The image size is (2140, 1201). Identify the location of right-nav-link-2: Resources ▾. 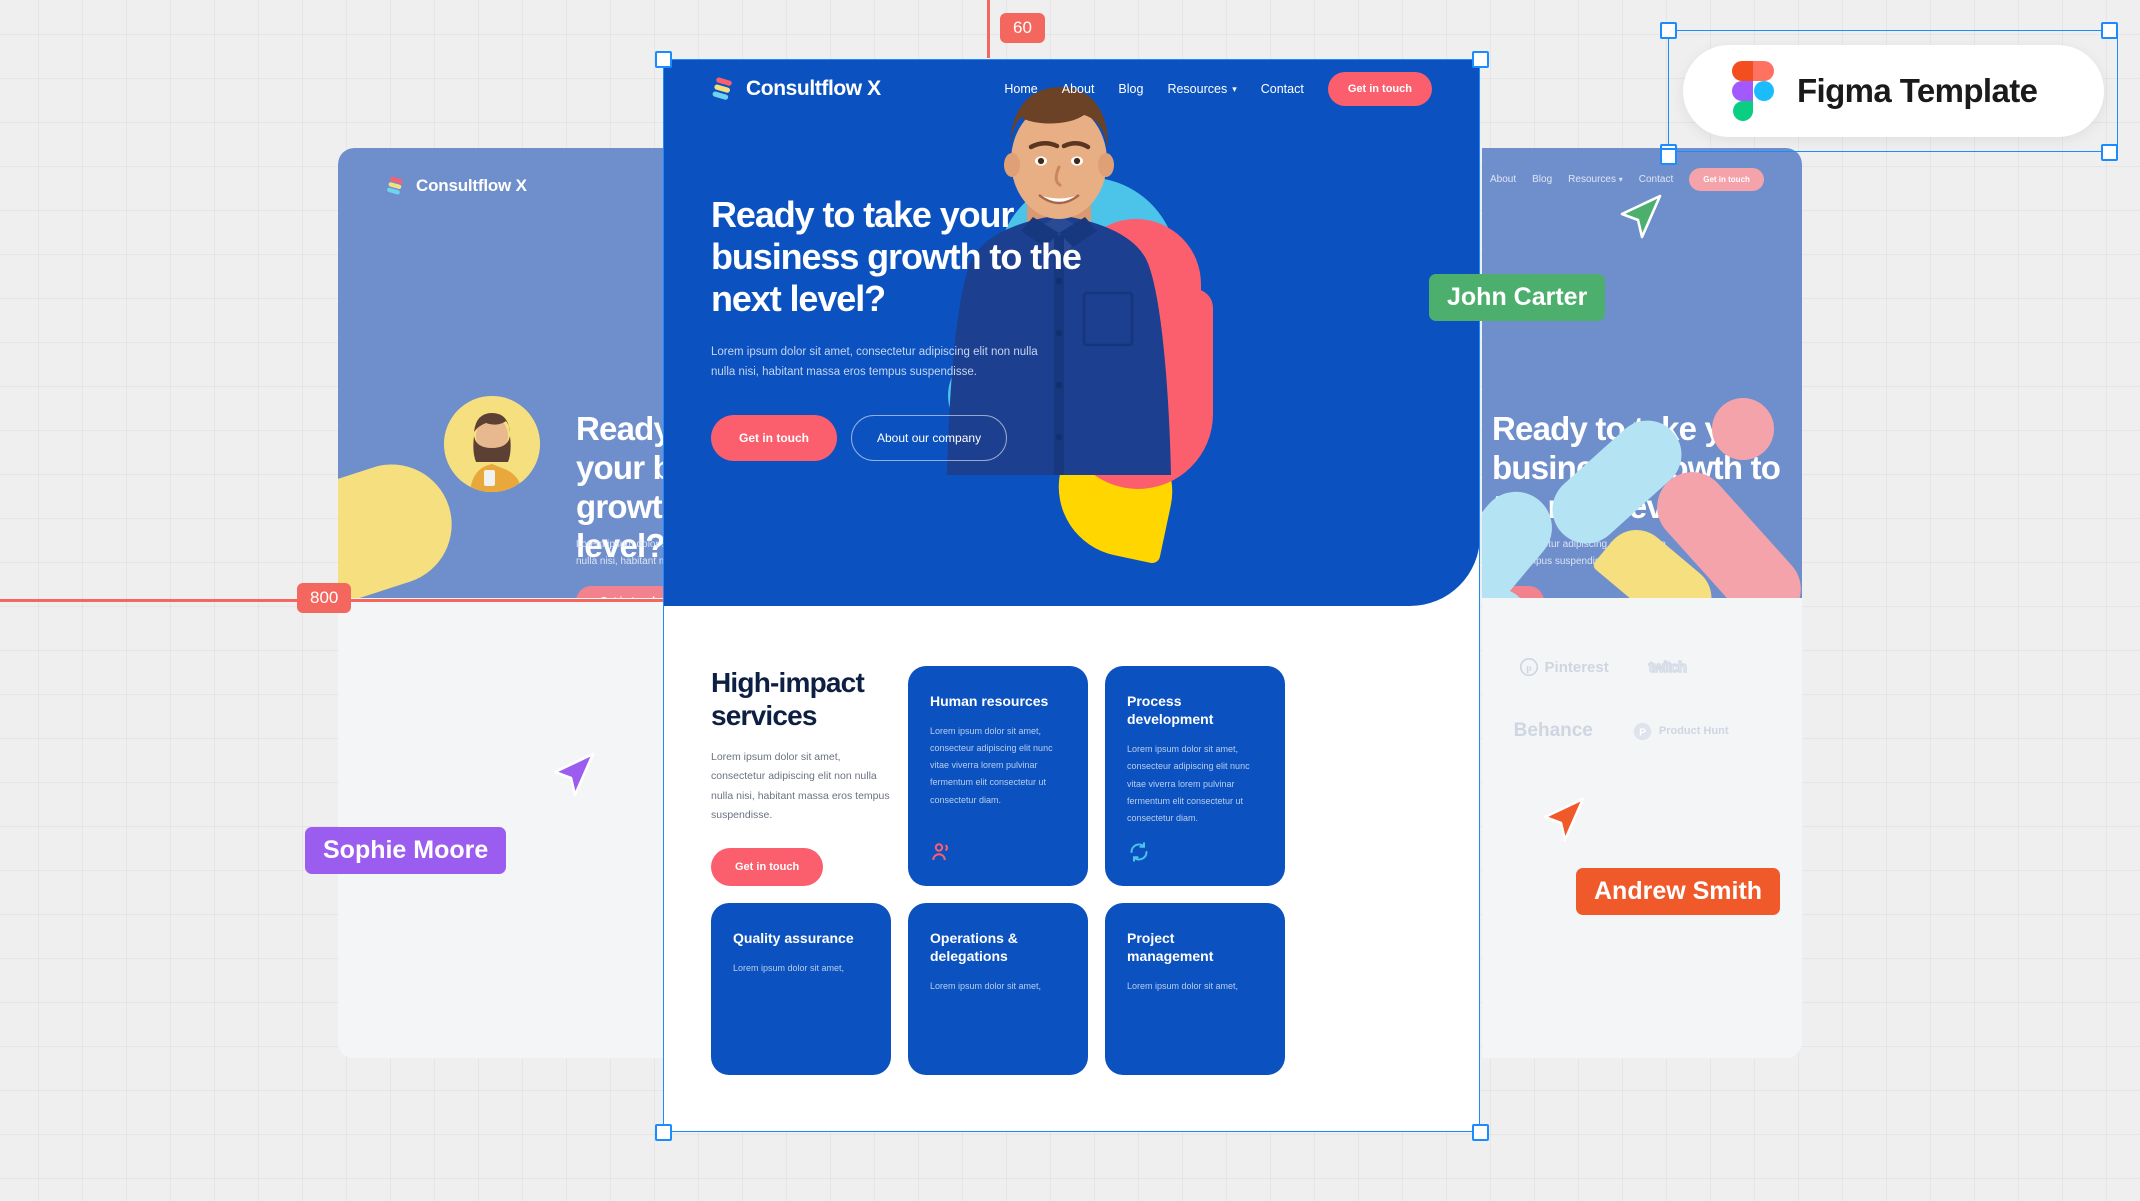
(1595, 179).